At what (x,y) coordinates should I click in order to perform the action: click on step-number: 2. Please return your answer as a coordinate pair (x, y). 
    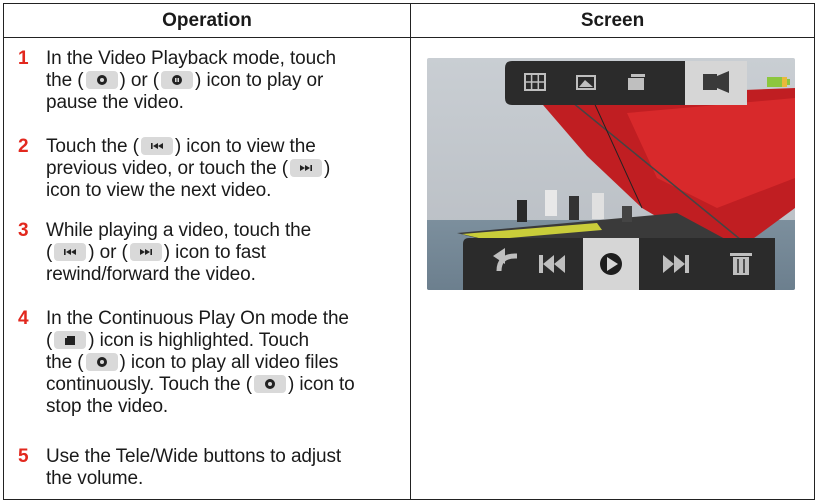
    Looking at the image, I should click on (23, 146).